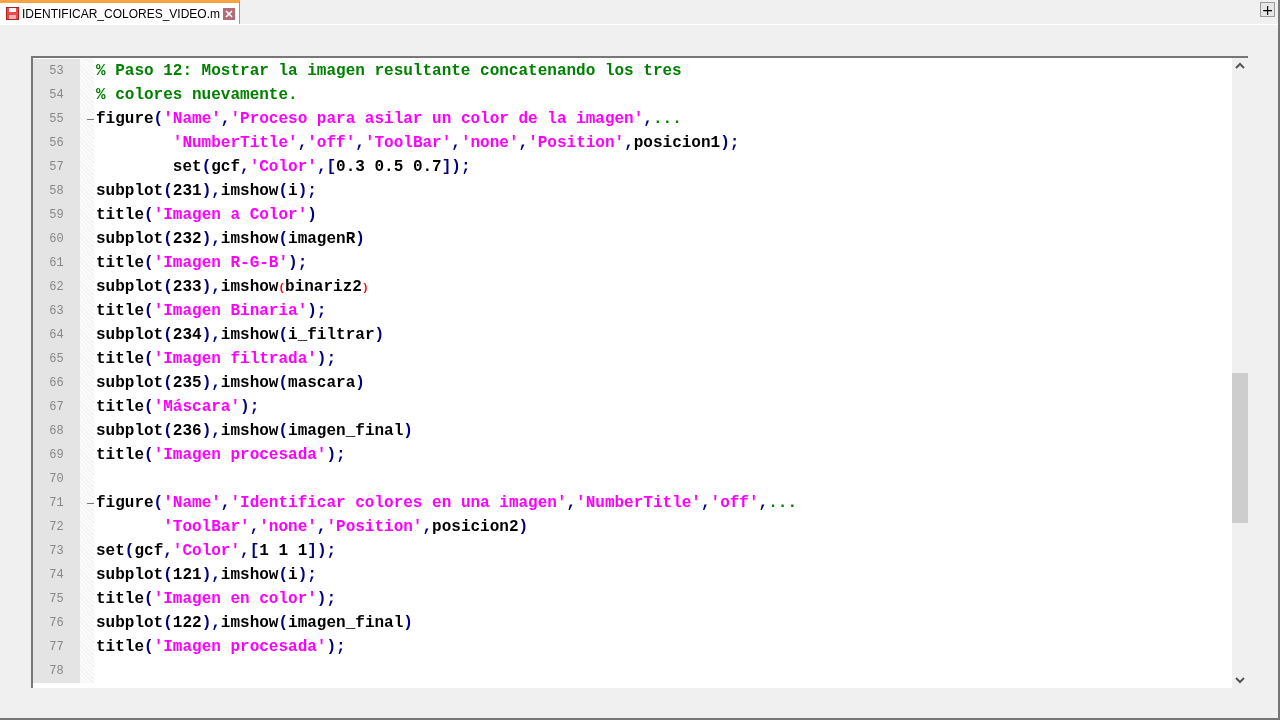 The height and width of the screenshot is (720, 1280). Describe the element at coordinates (56, 311) in the screenshot. I see `line-number: 63` at that location.